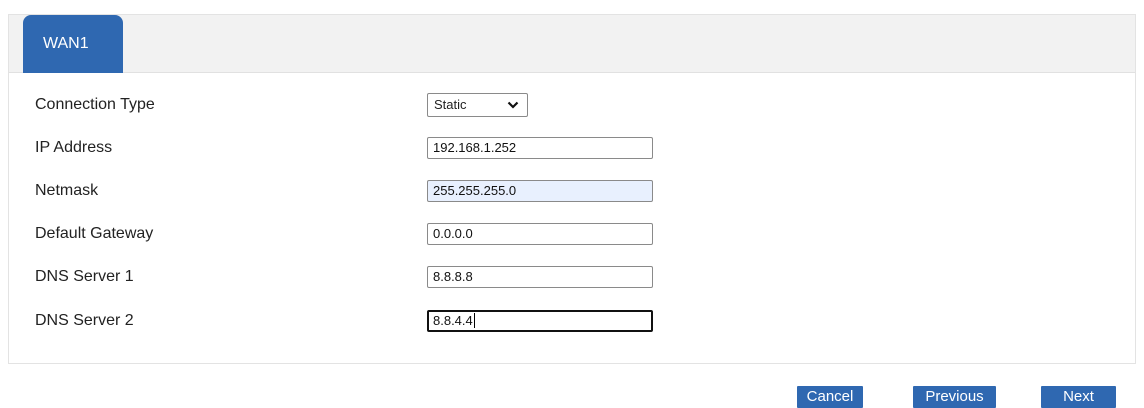 The height and width of the screenshot is (408, 1144). Describe the element at coordinates (74, 147) in the screenshot. I see `ip-address-label: IP Address` at that location.